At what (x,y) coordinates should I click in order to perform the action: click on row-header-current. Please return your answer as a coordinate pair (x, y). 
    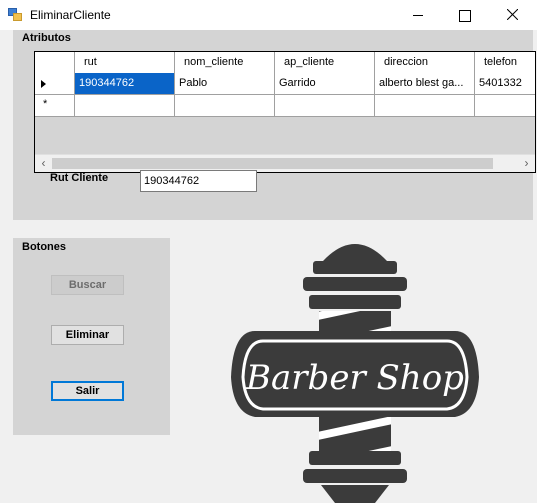
    Looking at the image, I should click on (55, 83).